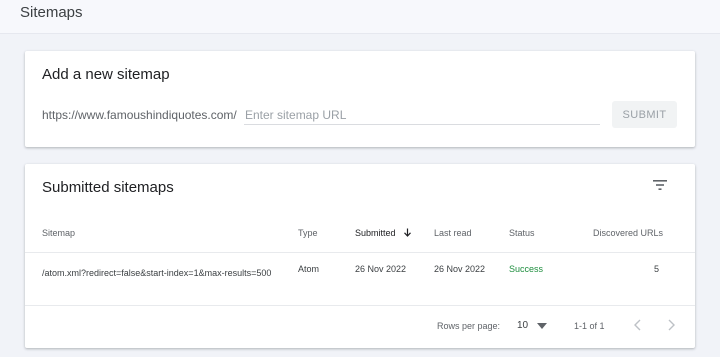 The image size is (720, 357). What do you see at coordinates (407, 232) in the screenshot?
I see `arrow-down-icon` at bounding box center [407, 232].